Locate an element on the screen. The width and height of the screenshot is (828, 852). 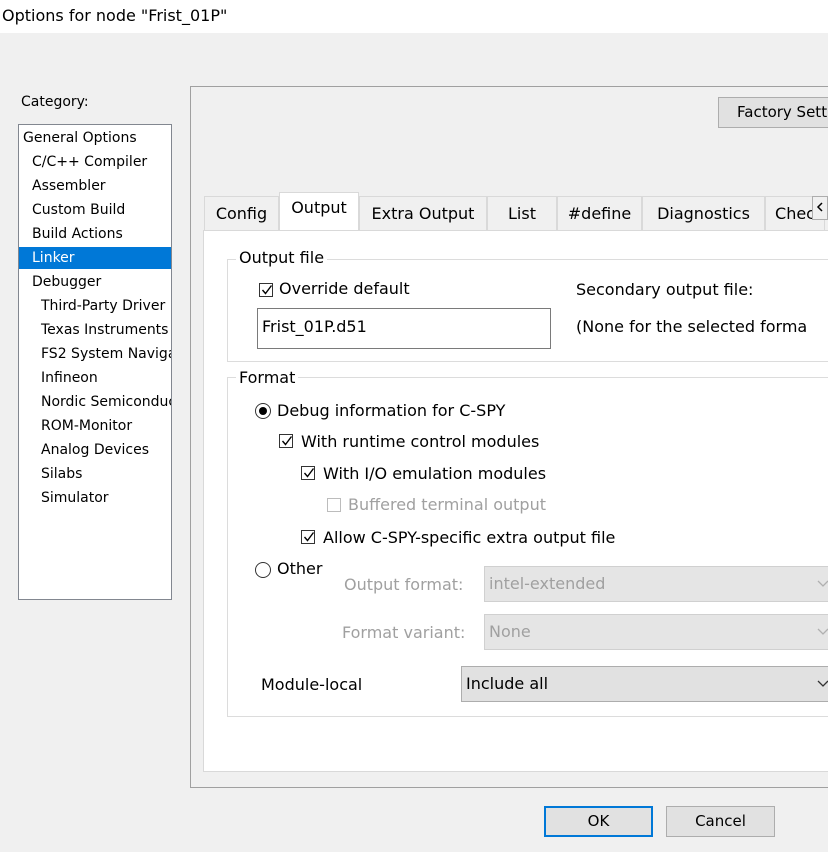
buffered-terminal-label: Buffered terminal output is located at coordinates (447, 504).